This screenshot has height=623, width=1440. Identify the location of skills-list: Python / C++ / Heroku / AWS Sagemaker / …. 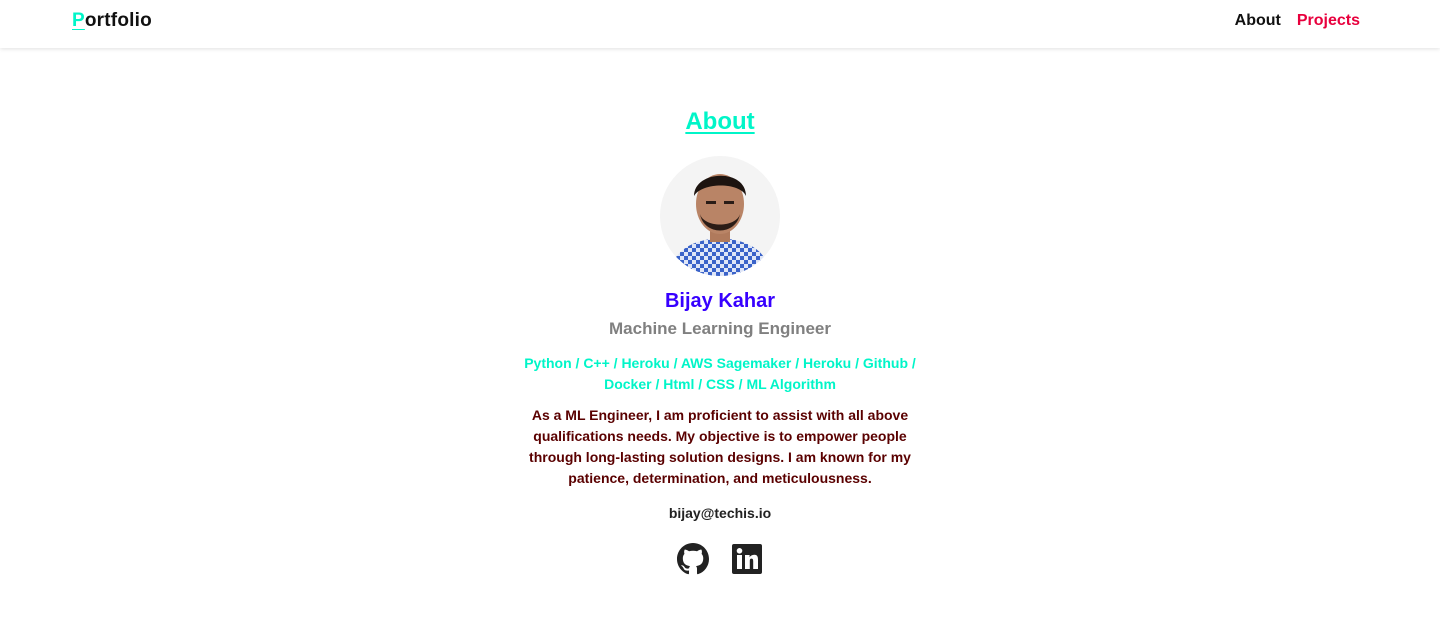
(720, 374).